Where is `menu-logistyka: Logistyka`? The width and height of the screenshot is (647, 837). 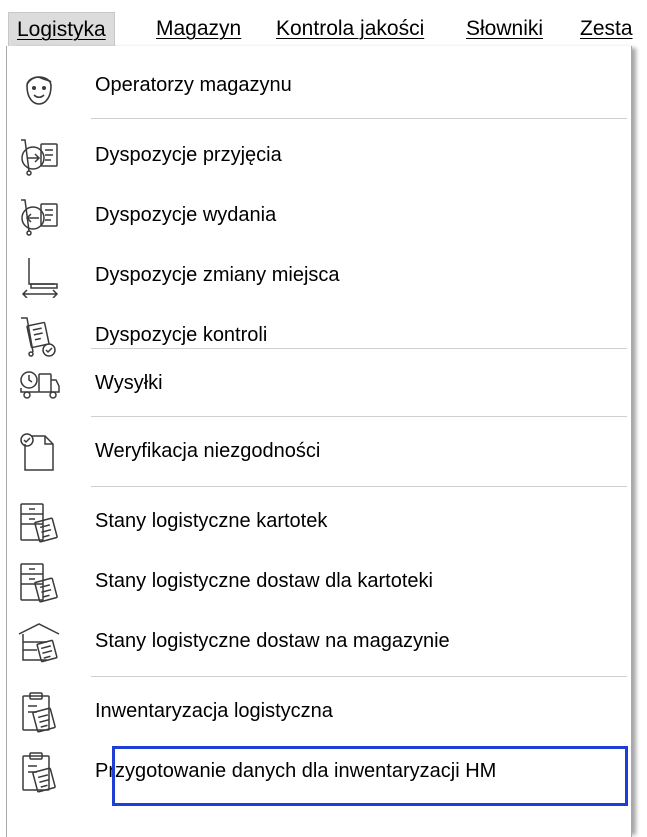 menu-logistyka: Logistyka is located at coordinates (61, 30).